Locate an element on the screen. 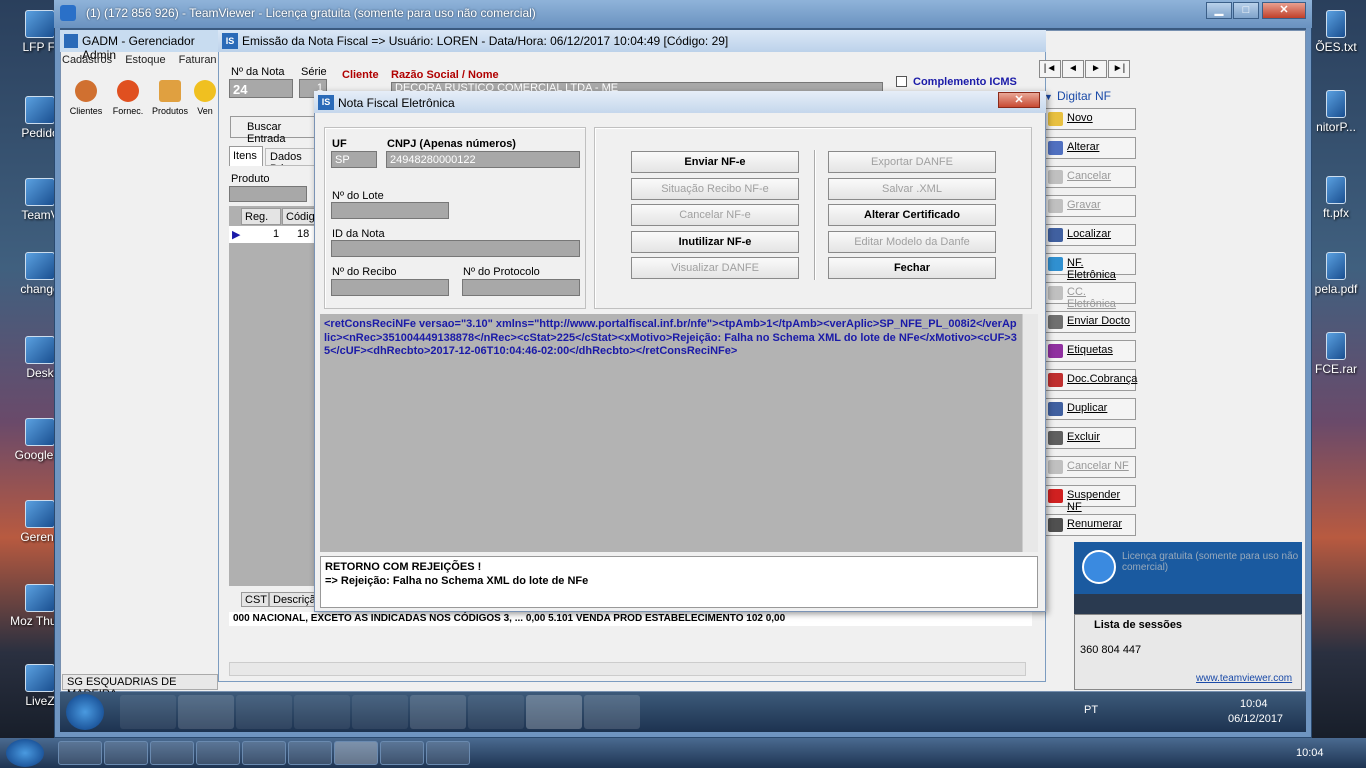  media-icon is located at coordinates (496, 712).